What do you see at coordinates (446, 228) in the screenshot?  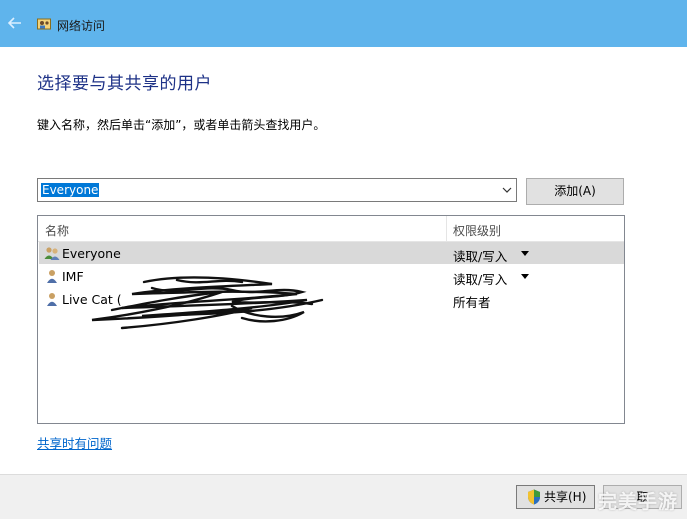 I see `column-divider` at bounding box center [446, 228].